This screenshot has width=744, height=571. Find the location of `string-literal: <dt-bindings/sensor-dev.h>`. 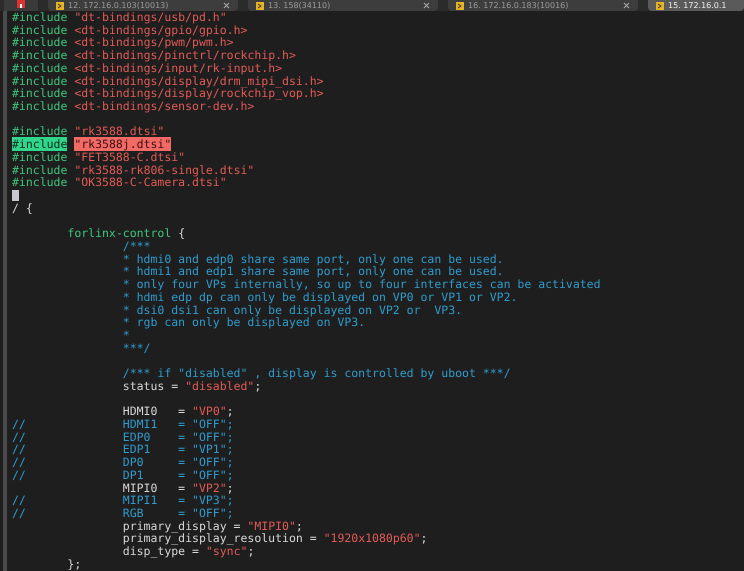

string-literal: <dt-bindings/sensor-dev.h> is located at coordinates (164, 106).